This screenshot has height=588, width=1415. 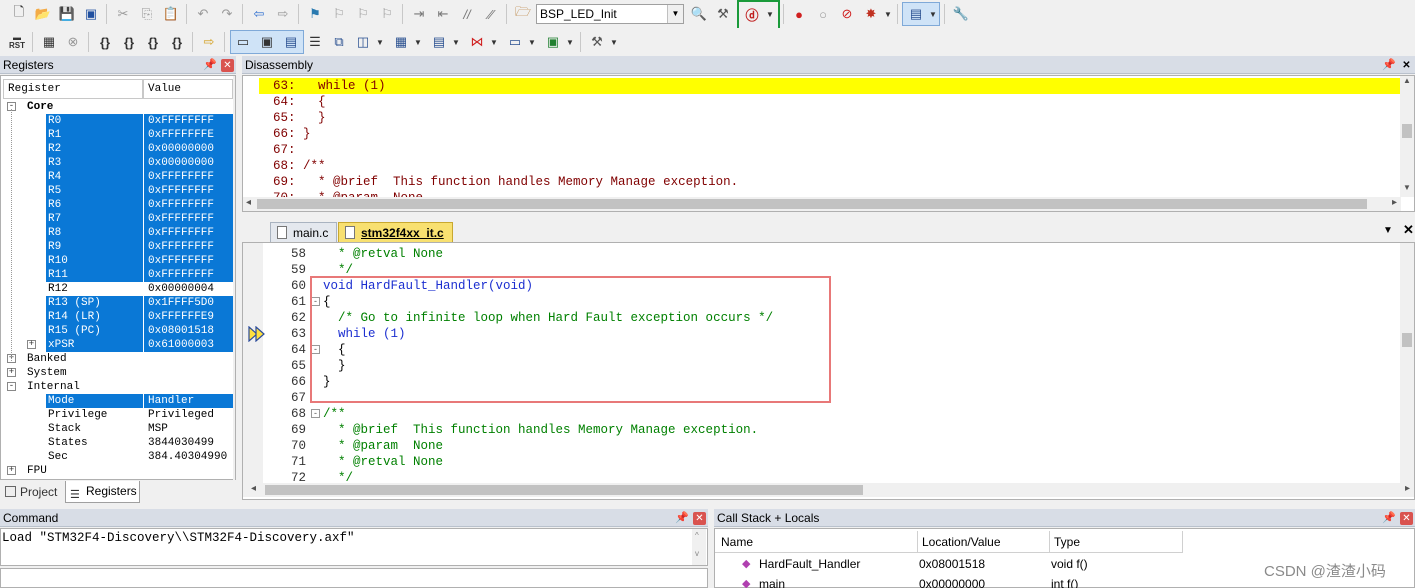 I want to click on register-row: R5 0xFFFFFFFF, so click(x=117, y=191).